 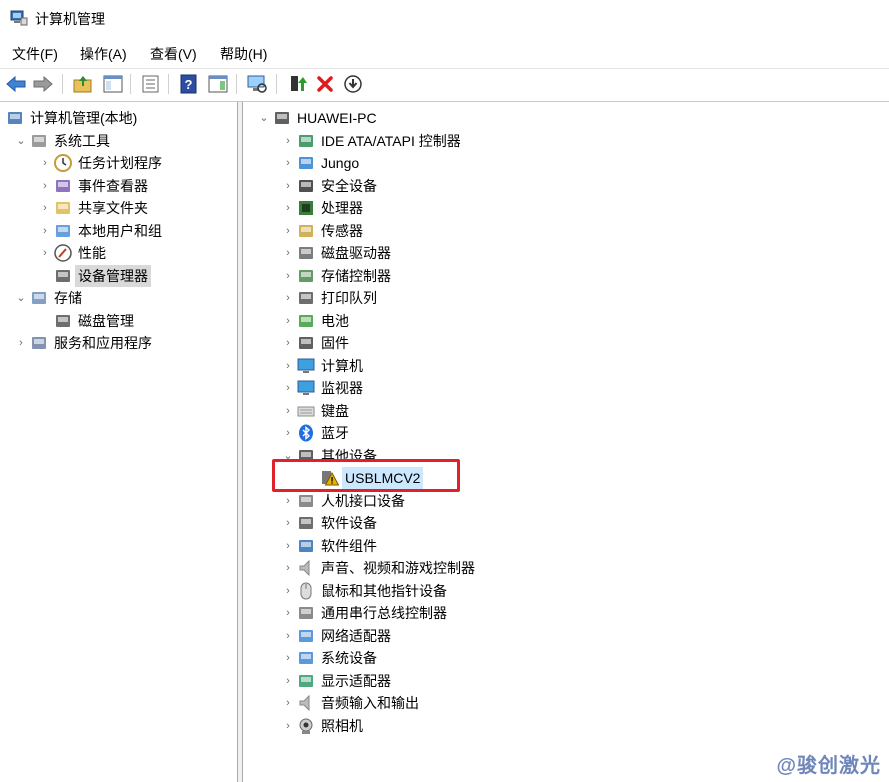 What do you see at coordinates (444, 53) in the screenshot?
I see `menu-bar: 文件(F) 操作(A) 查看(V) 帮助(H)` at bounding box center [444, 53].